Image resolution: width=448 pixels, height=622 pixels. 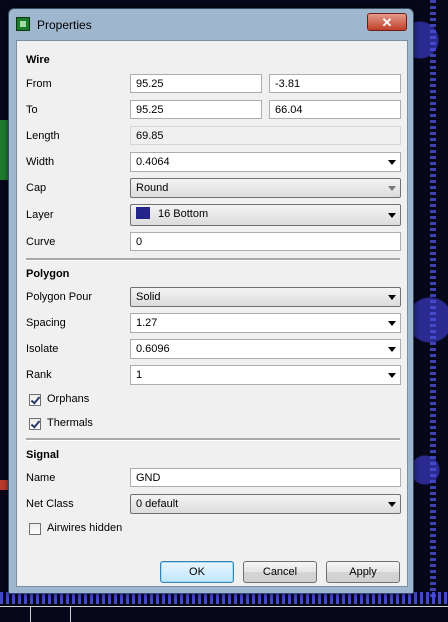 I want to click on net-class-label: Net Class, so click(x=50, y=504).